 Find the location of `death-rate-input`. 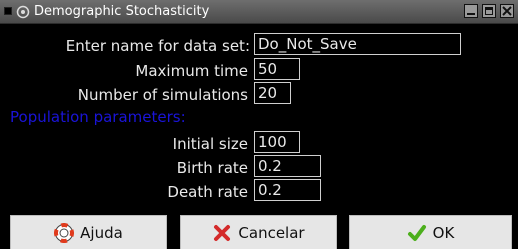

death-rate-input is located at coordinates (287, 190).